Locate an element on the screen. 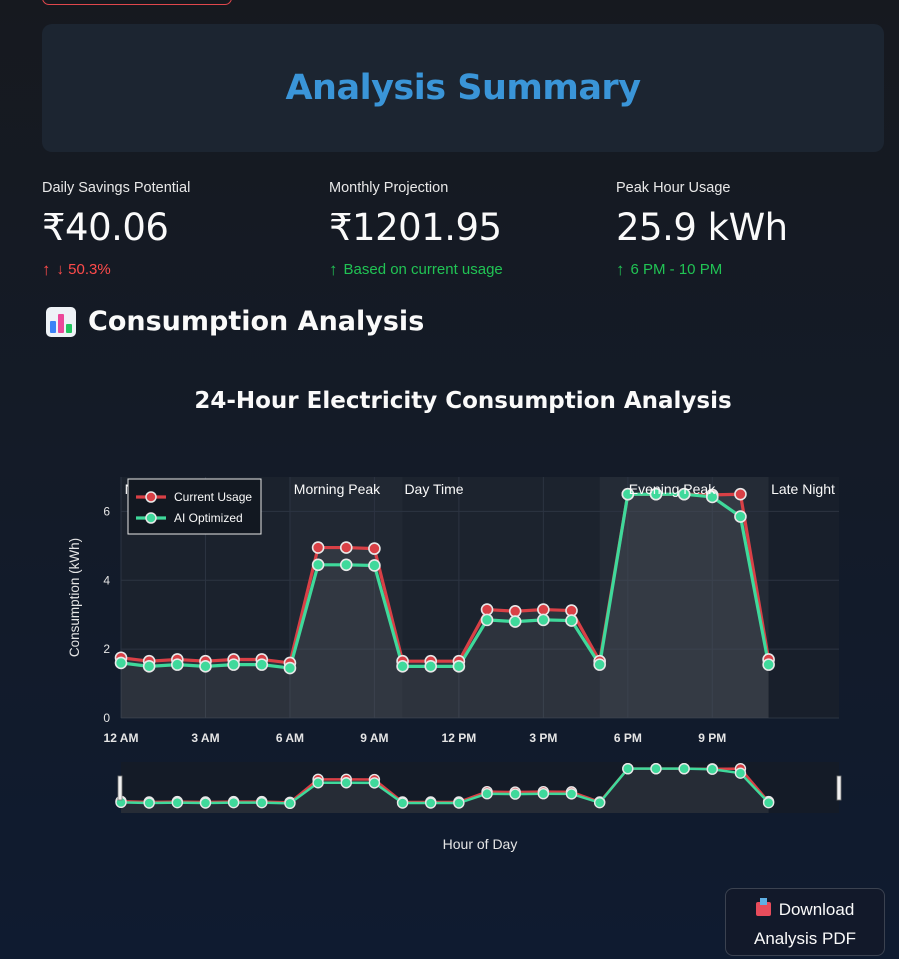  x-tick-label: 3 PM is located at coordinates (543, 738).